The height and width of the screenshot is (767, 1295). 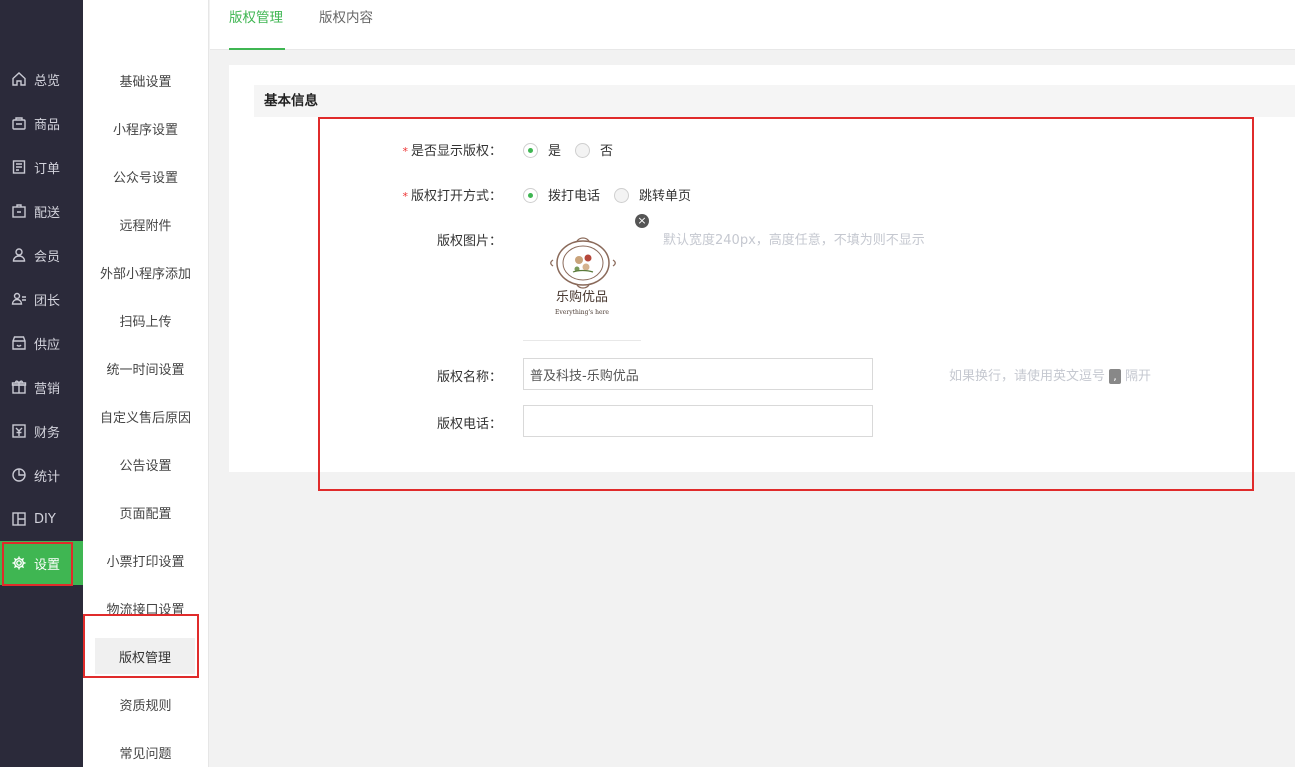 What do you see at coordinates (47, 433) in the screenshot?
I see `nav-item-label: 财务` at bounding box center [47, 433].